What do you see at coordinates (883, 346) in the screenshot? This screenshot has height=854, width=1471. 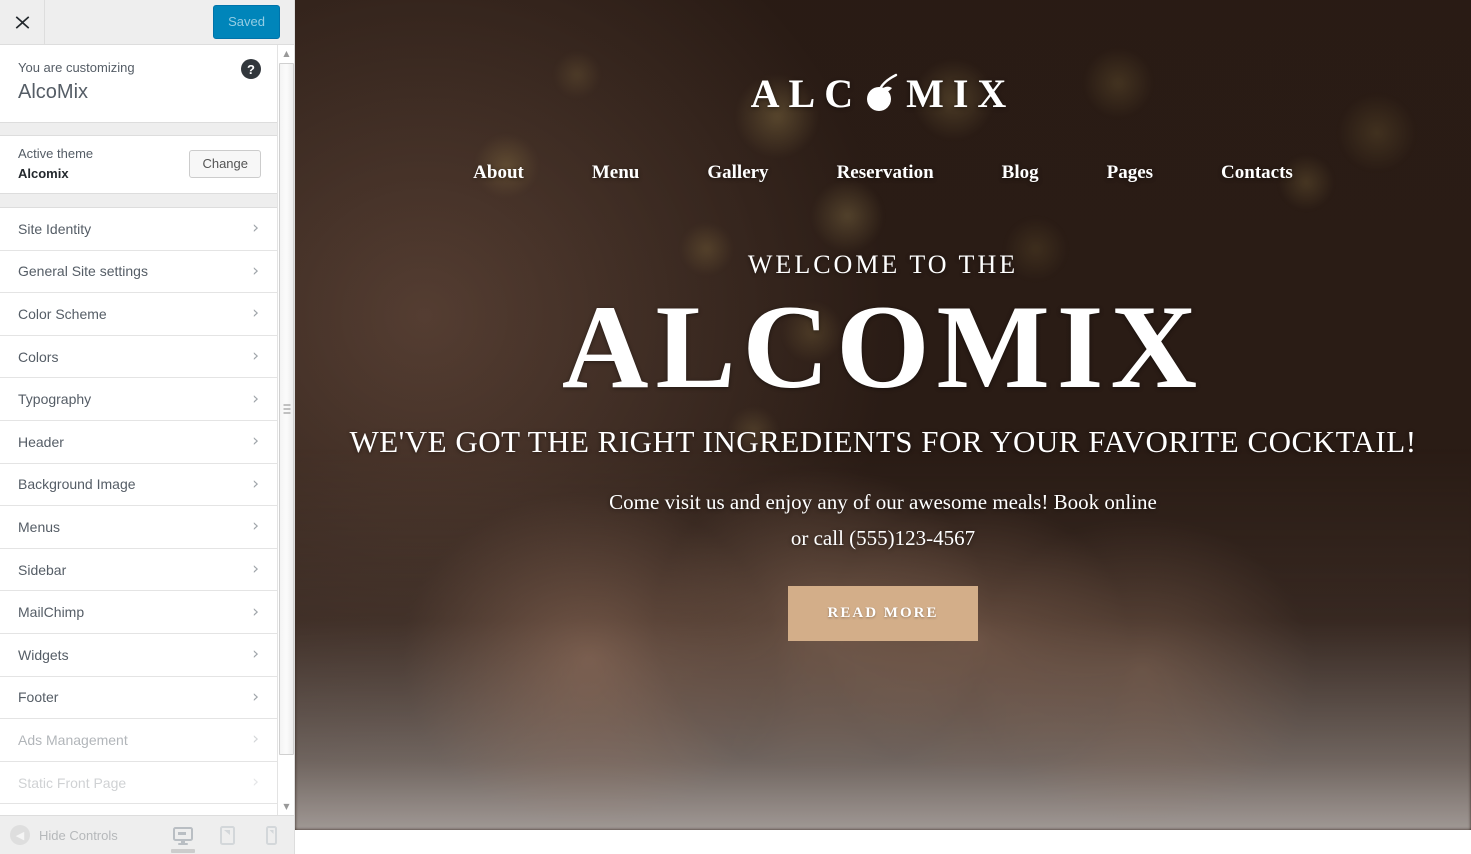 I see `hero-title: ALCOMIX` at bounding box center [883, 346].